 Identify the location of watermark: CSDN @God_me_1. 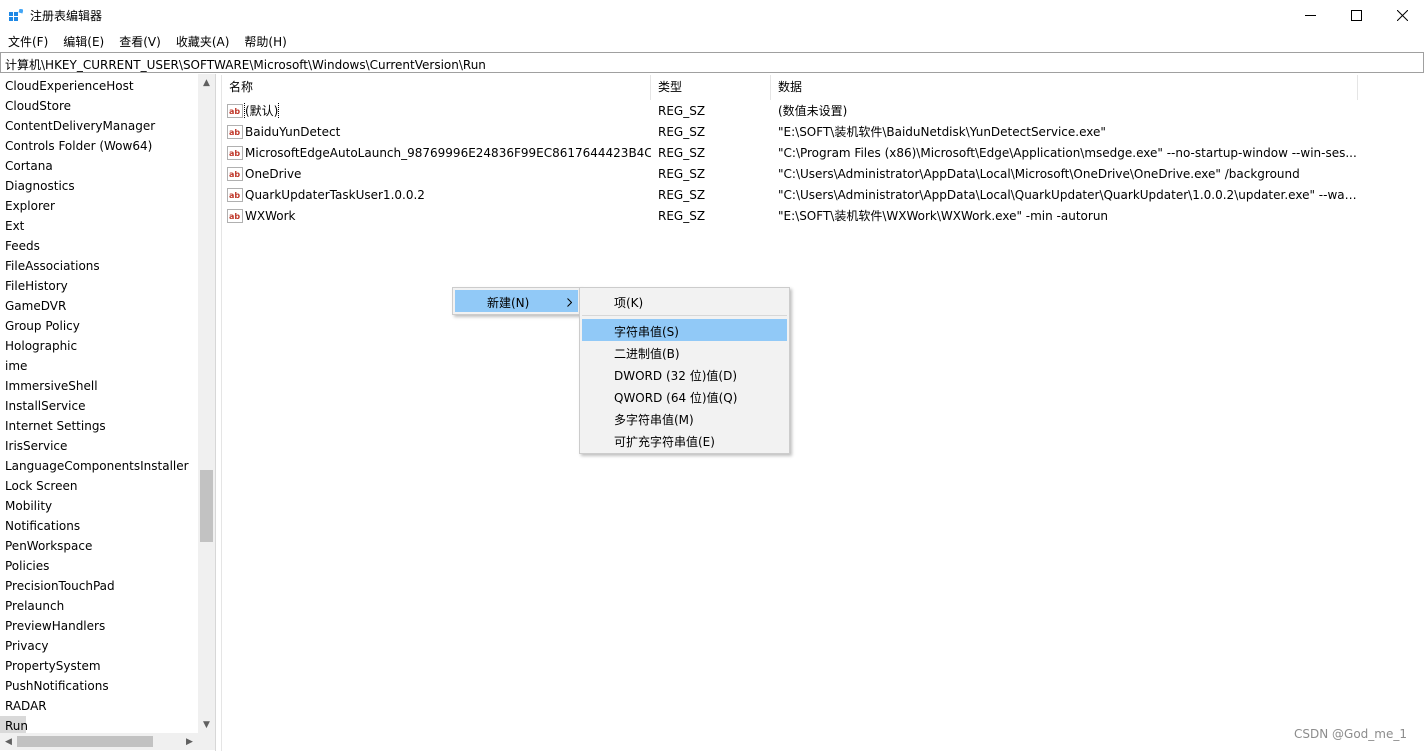
(1350, 734).